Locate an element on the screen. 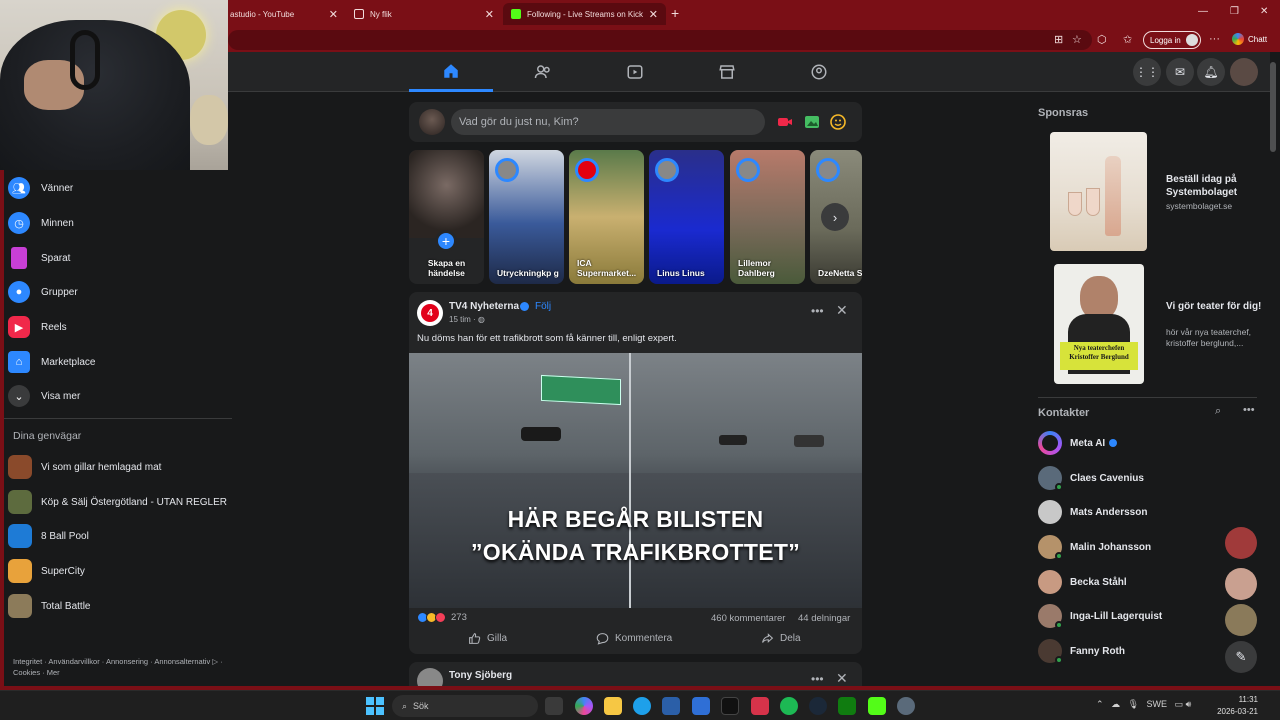 This screenshot has width=1280, height=720. menu-grid-icon: ⋮⋮ is located at coordinates (1147, 72).